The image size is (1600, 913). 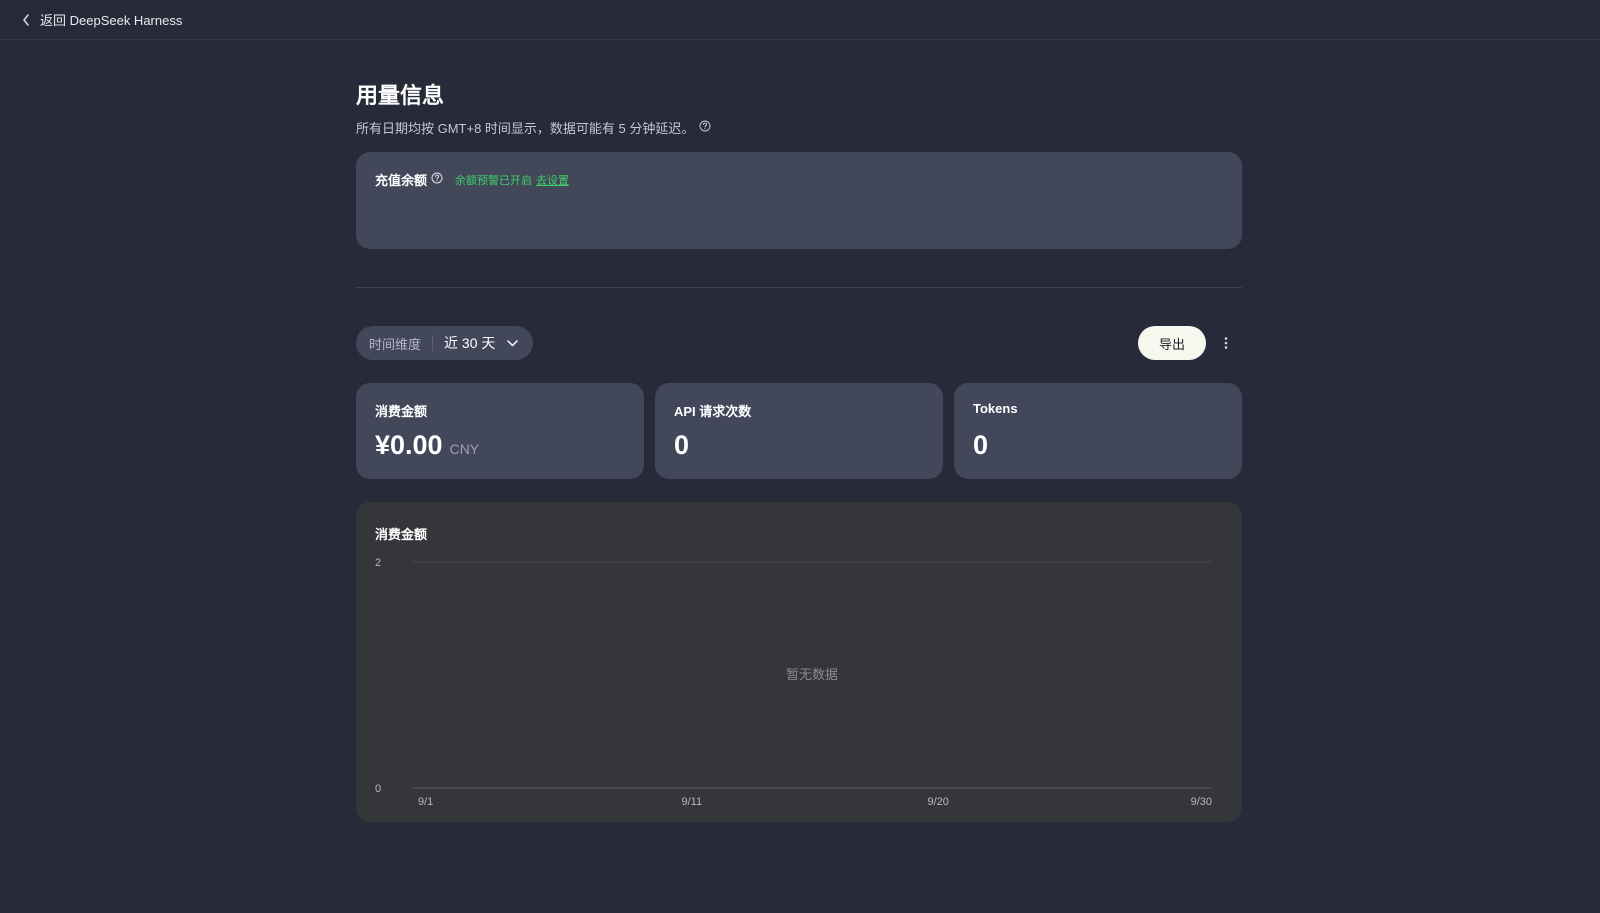 What do you see at coordinates (401, 411) in the screenshot?
I see `stat-label: 消费金额` at bounding box center [401, 411].